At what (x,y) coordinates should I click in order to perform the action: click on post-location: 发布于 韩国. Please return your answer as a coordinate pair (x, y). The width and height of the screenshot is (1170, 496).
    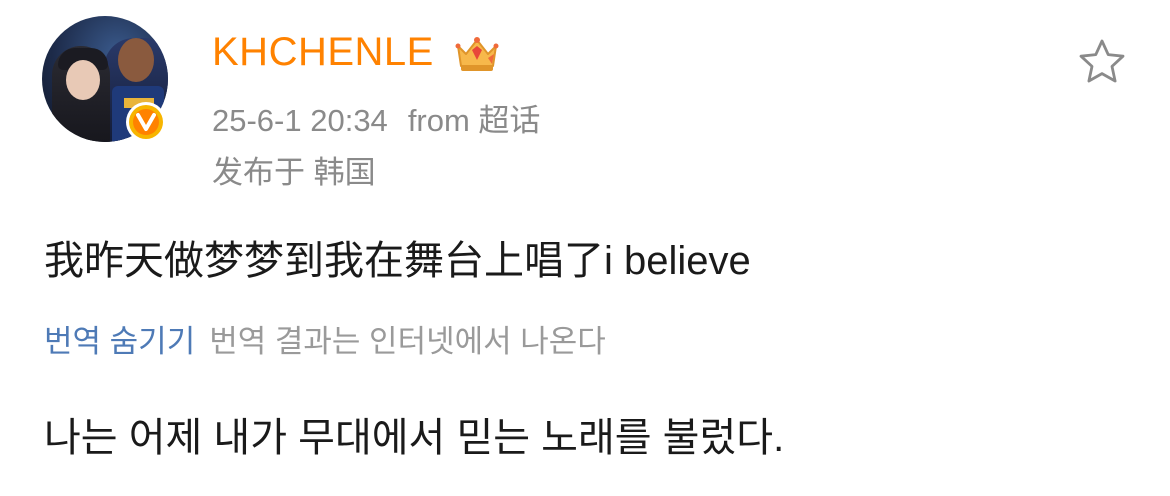
    Looking at the image, I should click on (294, 172).